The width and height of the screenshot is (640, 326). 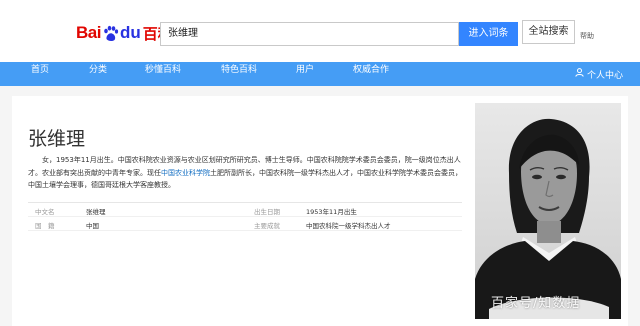 What do you see at coordinates (130, 32) in the screenshot?
I see `logo-du-text: du` at bounding box center [130, 32].